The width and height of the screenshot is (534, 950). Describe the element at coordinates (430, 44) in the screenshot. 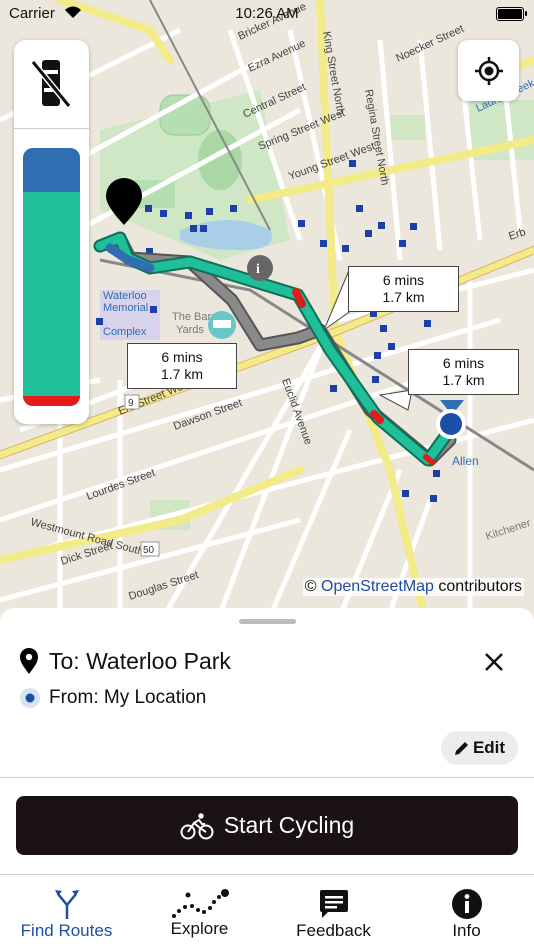

I see `svg-text: Noecker Street` at that location.